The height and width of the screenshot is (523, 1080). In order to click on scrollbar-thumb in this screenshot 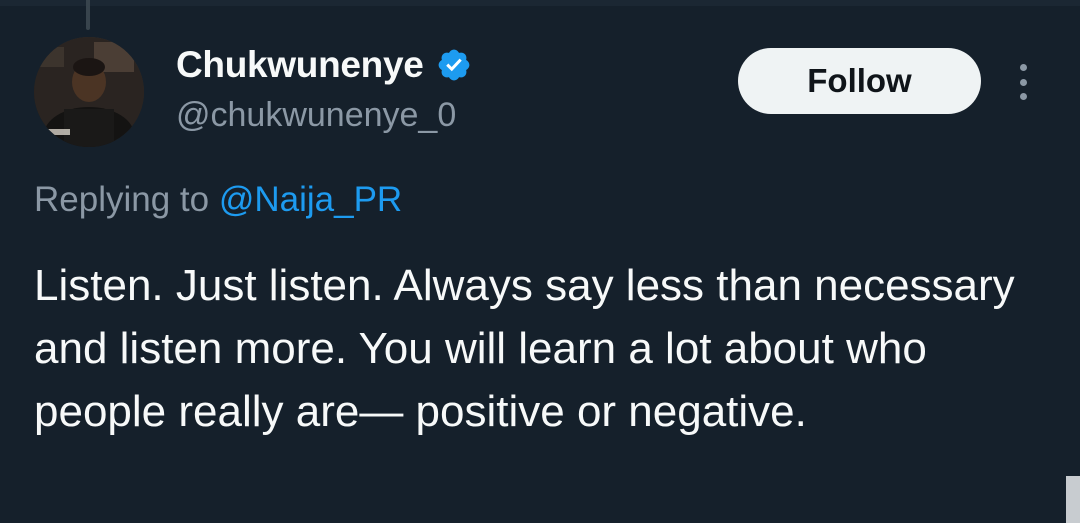, I will do `click(1073, 499)`.